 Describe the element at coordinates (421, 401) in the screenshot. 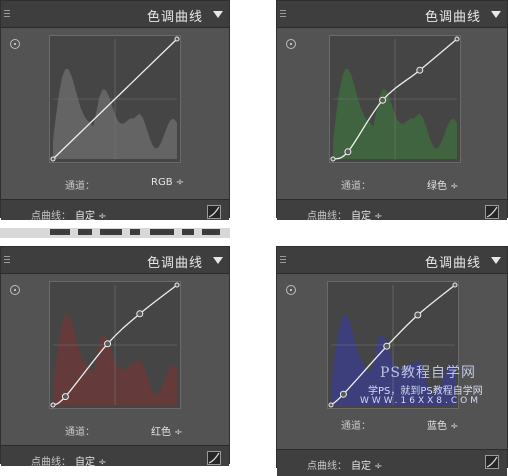

I see `watermark-url: WWW.16XX8.COM` at that location.